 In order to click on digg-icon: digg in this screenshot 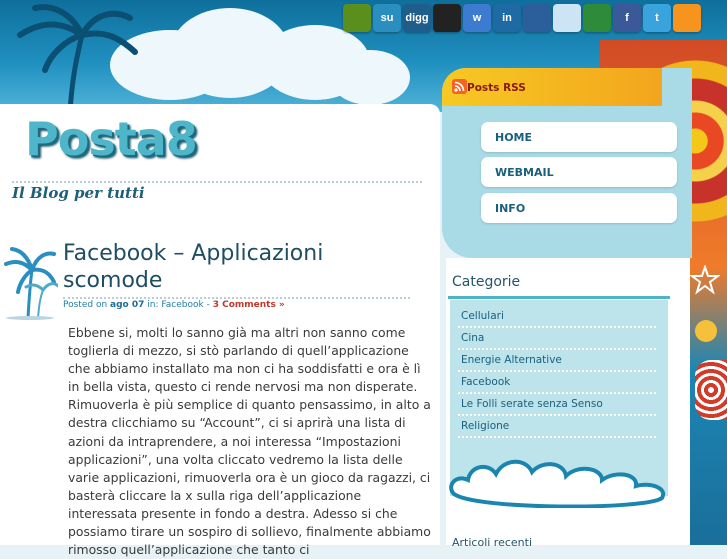, I will do `click(417, 18)`.